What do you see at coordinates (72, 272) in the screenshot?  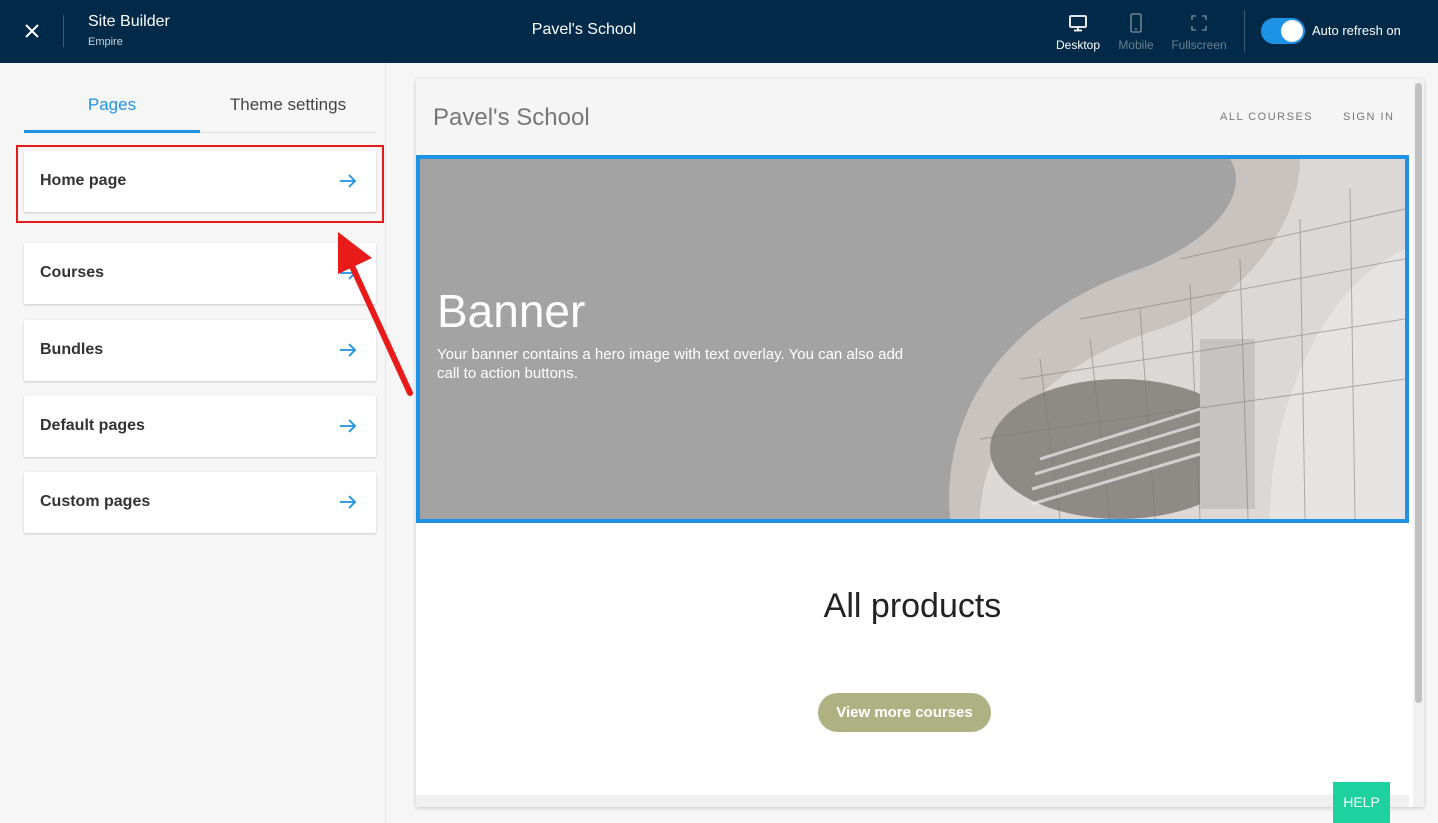 I see `sidebar-item-label: Courses` at bounding box center [72, 272].